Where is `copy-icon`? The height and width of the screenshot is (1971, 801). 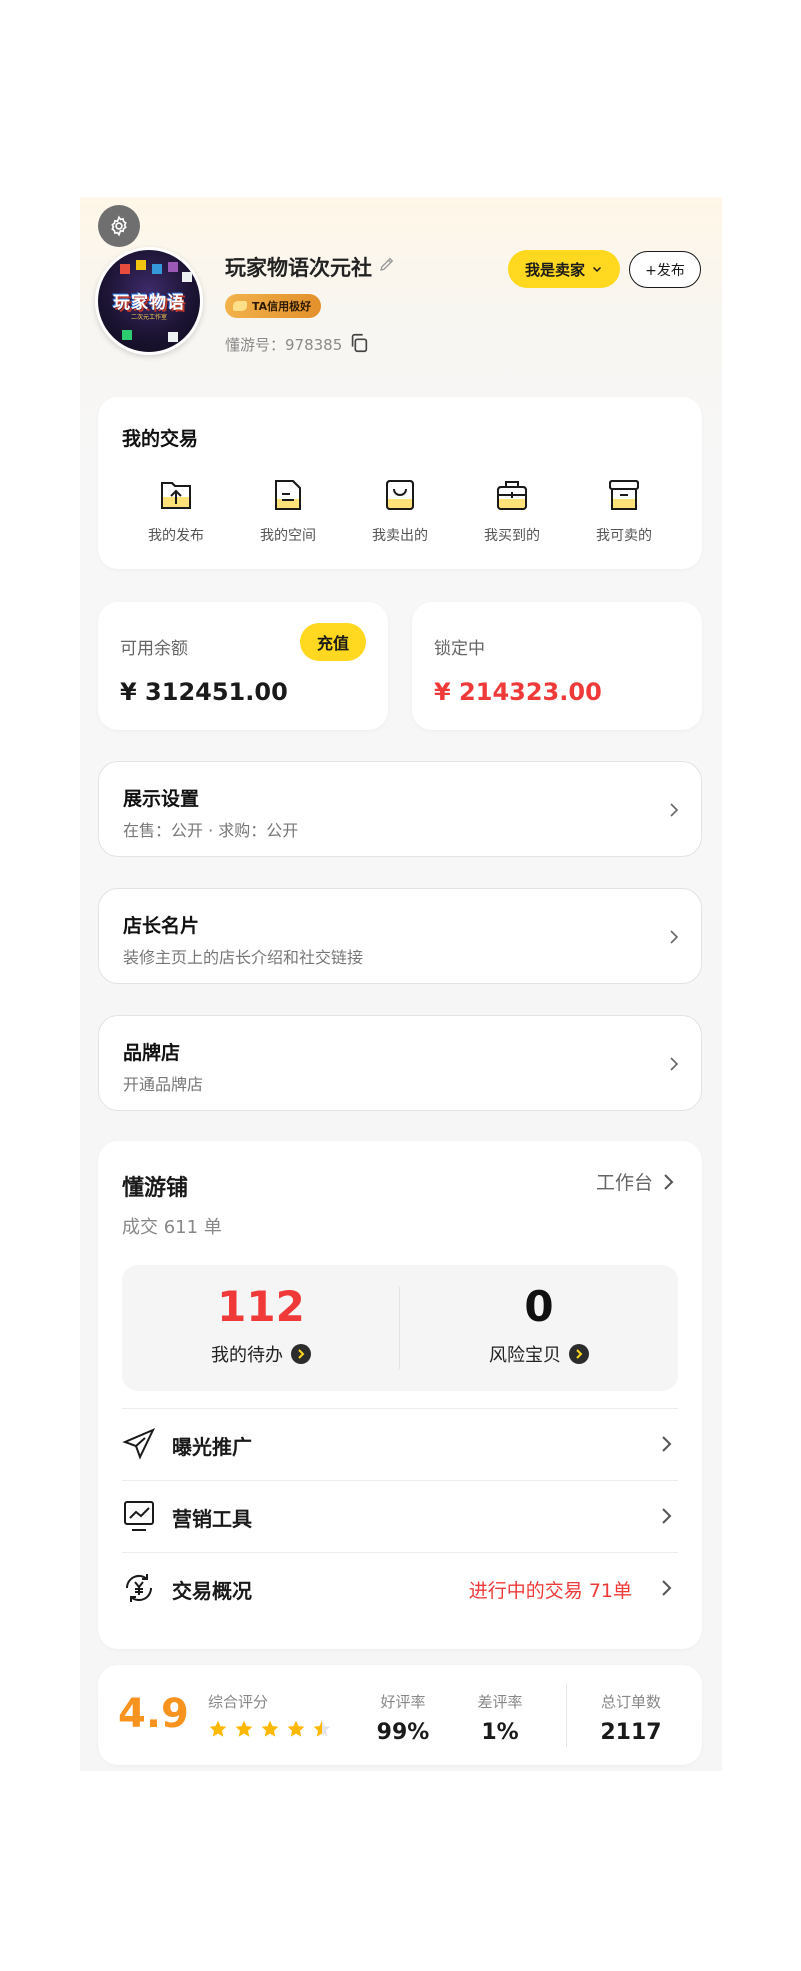 copy-icon is located at coordinates (359, 343).